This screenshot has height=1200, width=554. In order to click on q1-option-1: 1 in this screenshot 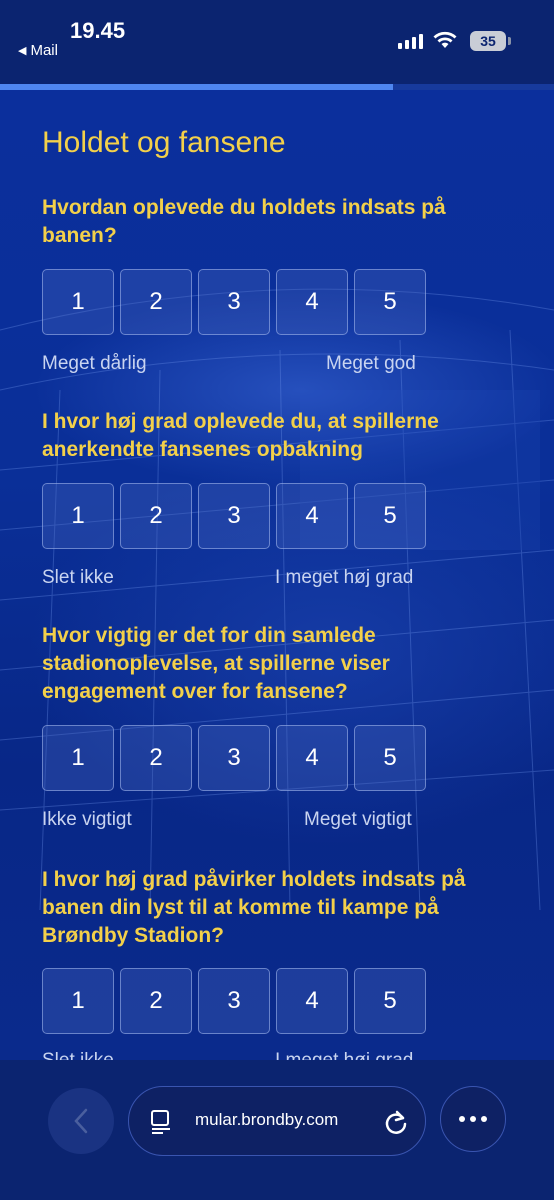, I will do `click(78, 302)`.